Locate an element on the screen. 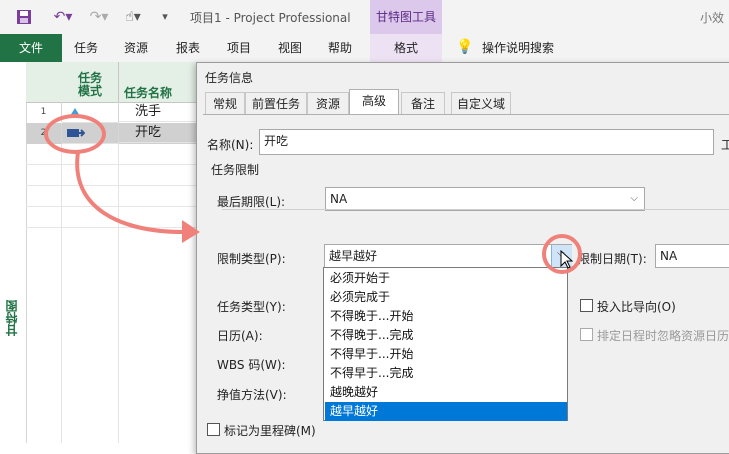 Image resolution: width=729 pixels, height=454 pixels. constraint-type-value: 越早越好 is located at coordinates (353, 256).